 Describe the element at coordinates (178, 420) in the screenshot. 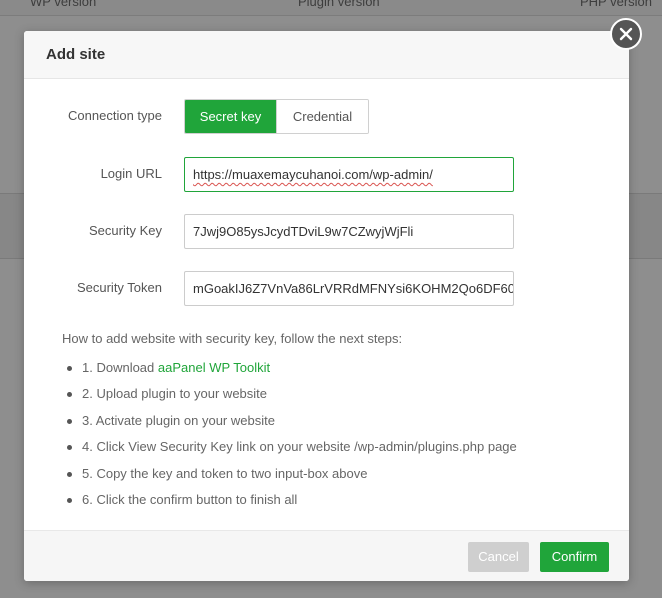

I see `step-text: 3. Activate plugin on your website` at that location.